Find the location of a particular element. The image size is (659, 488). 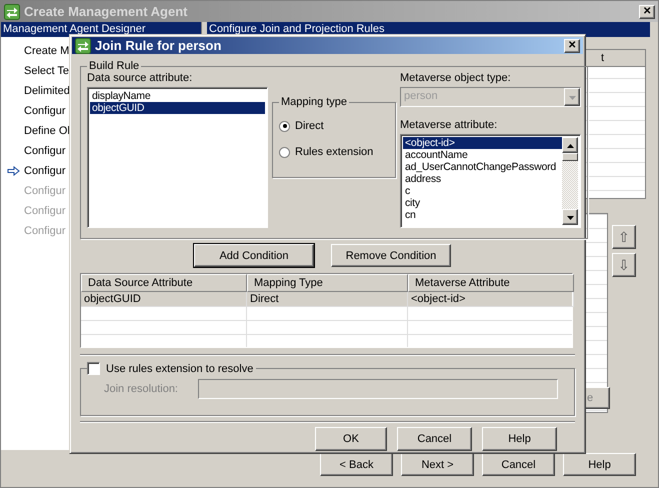

column-header: Mapping Type is located at coordinates (327, 283).